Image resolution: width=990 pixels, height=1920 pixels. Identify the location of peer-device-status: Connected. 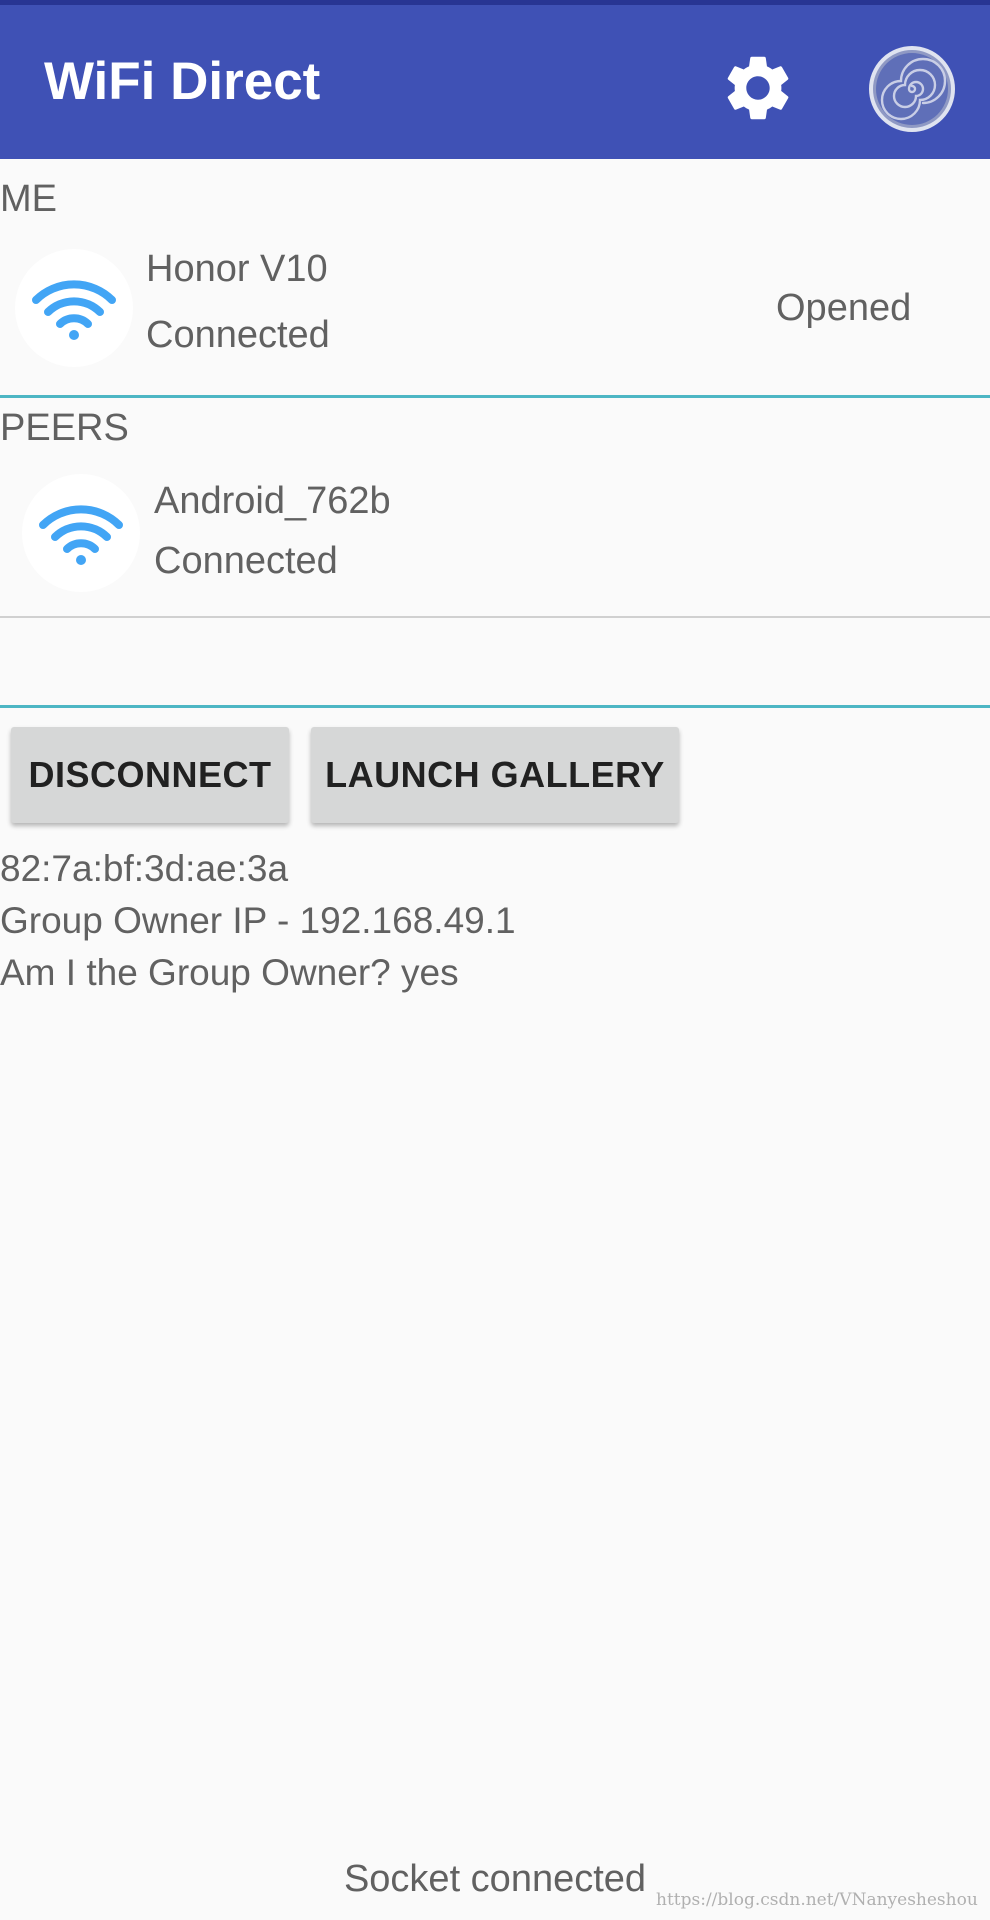
(246, 561).